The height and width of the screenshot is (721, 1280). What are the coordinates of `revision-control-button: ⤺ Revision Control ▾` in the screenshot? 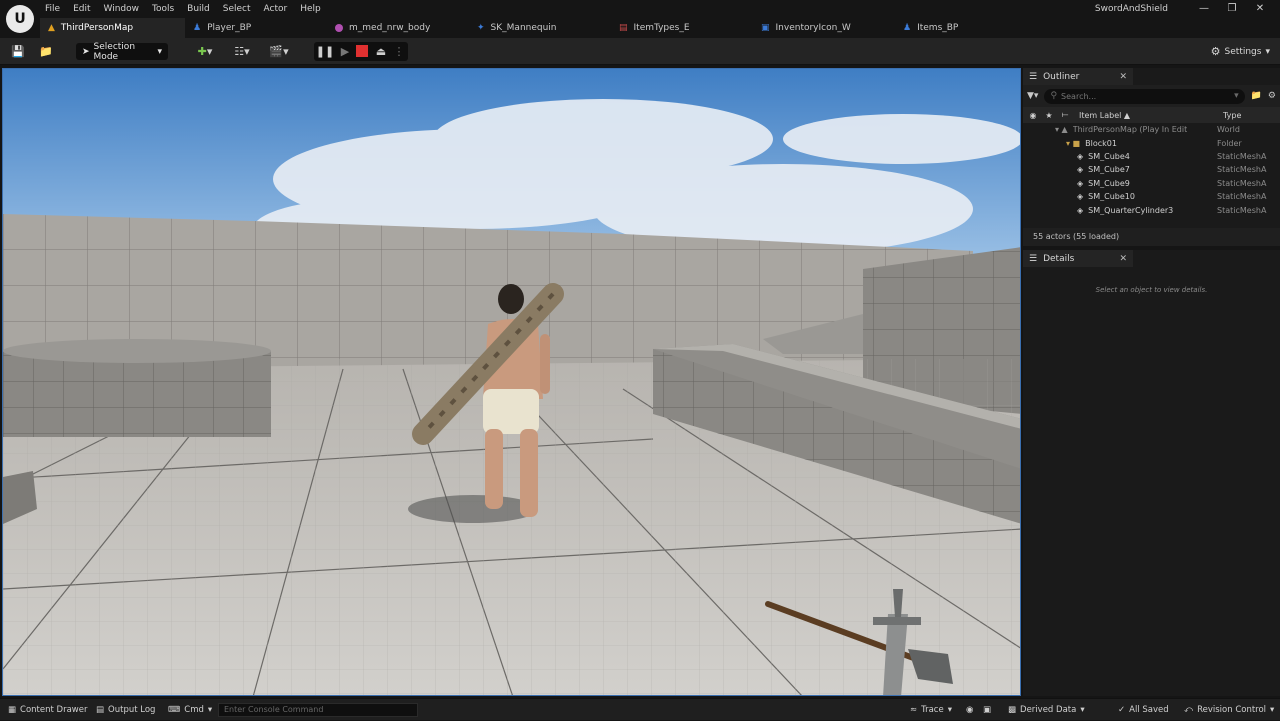 It's located at (1229, 710).